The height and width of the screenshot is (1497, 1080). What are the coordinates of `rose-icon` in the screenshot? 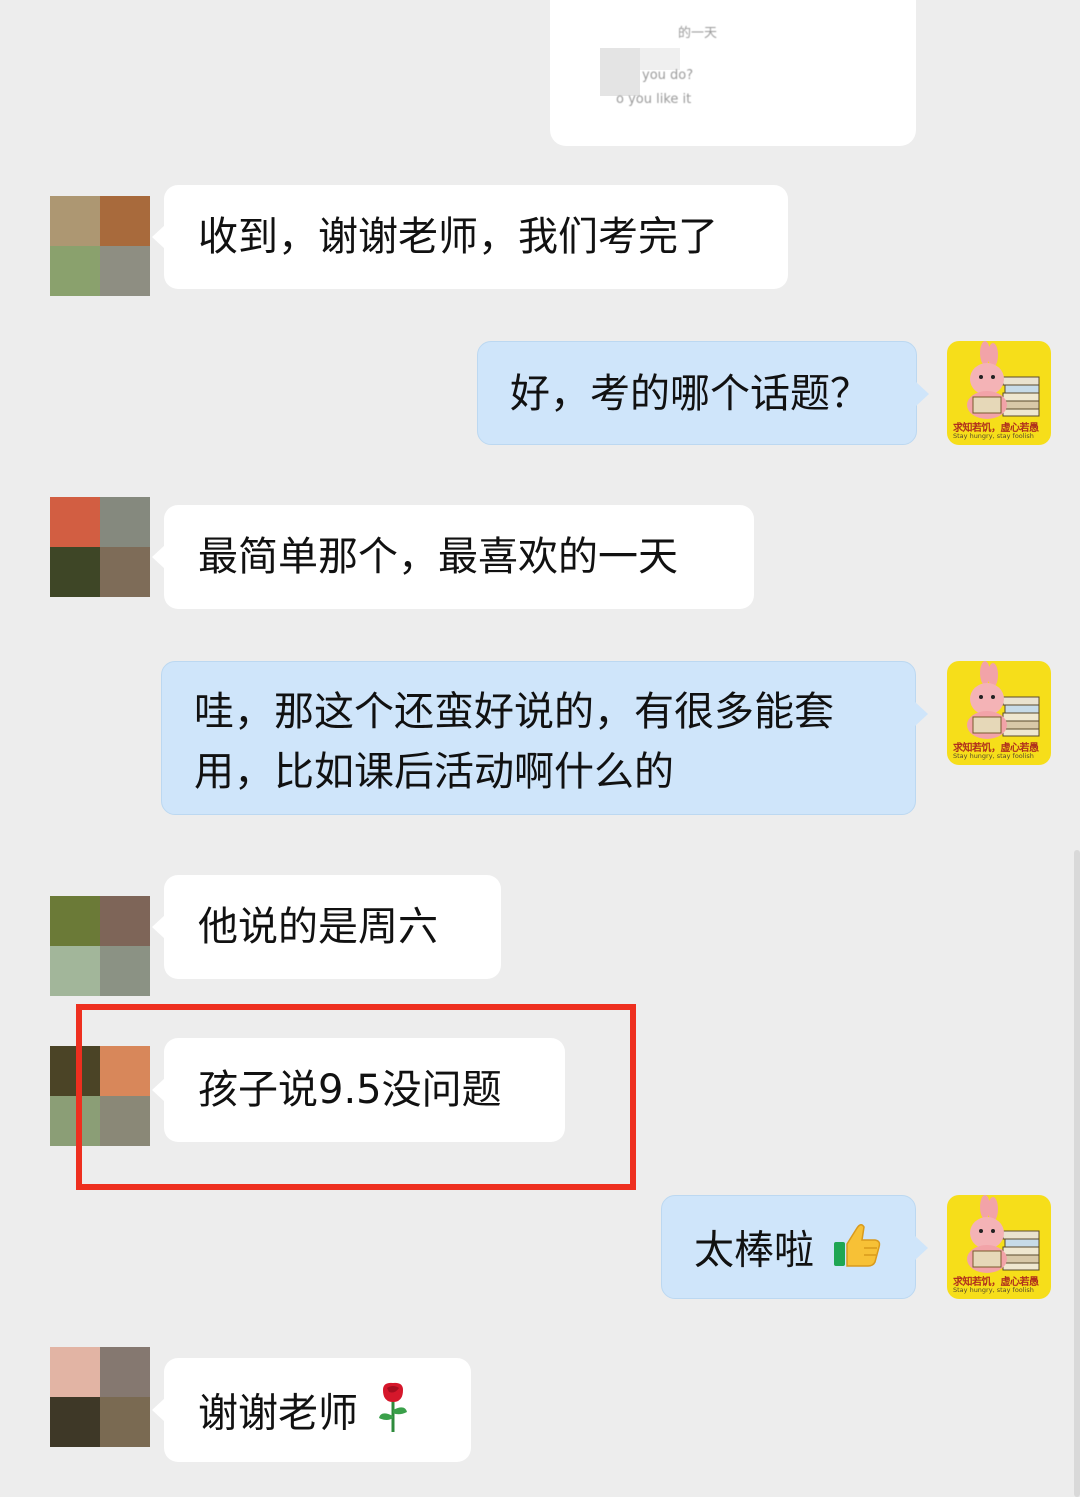 It's located at (393, 1415).